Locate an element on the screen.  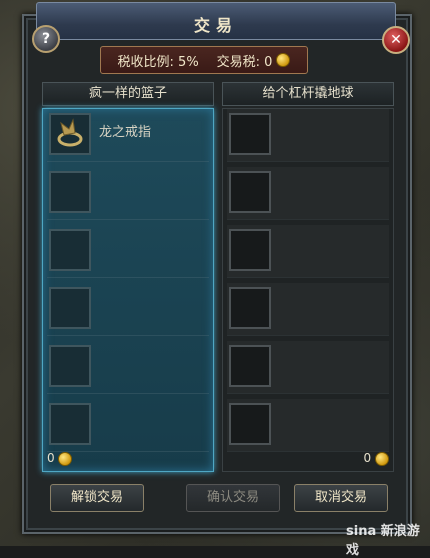
left-gold-amount: 0 is located at coordinates (51, 458).